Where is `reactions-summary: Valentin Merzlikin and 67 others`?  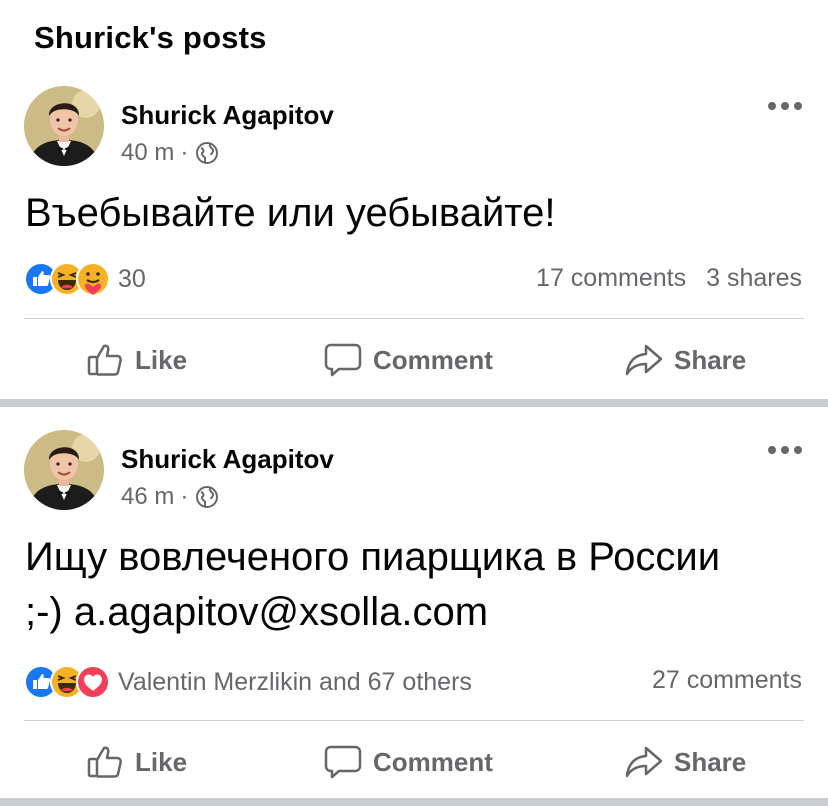 reactions-summary: Valentin Merzlikin and 67 others is located at coordinates (248, 682).